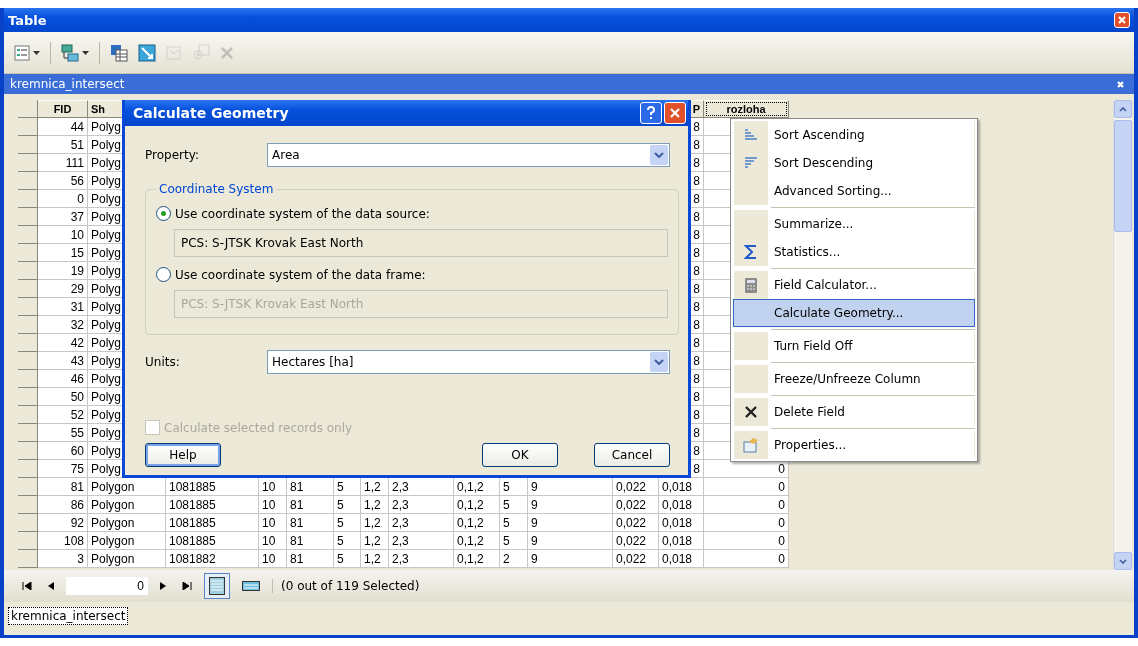 This screenshot has width=1138, height=646. I want to click on table-cell: 50, so click(63, 397).